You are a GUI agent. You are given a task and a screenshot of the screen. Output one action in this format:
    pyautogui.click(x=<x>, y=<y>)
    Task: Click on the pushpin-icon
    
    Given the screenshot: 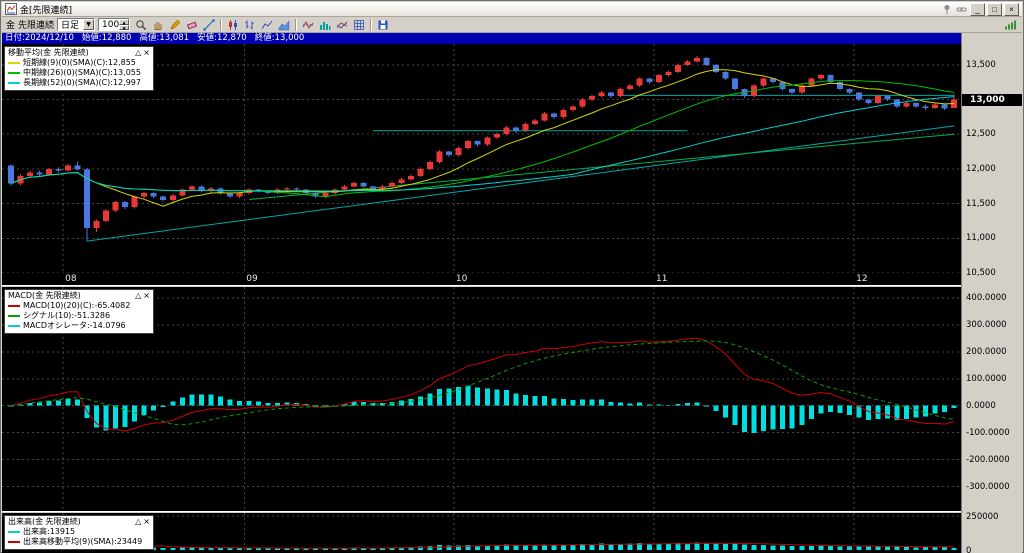 What is the action you would take?
    pyautogui.click(x=946, y=9)
    